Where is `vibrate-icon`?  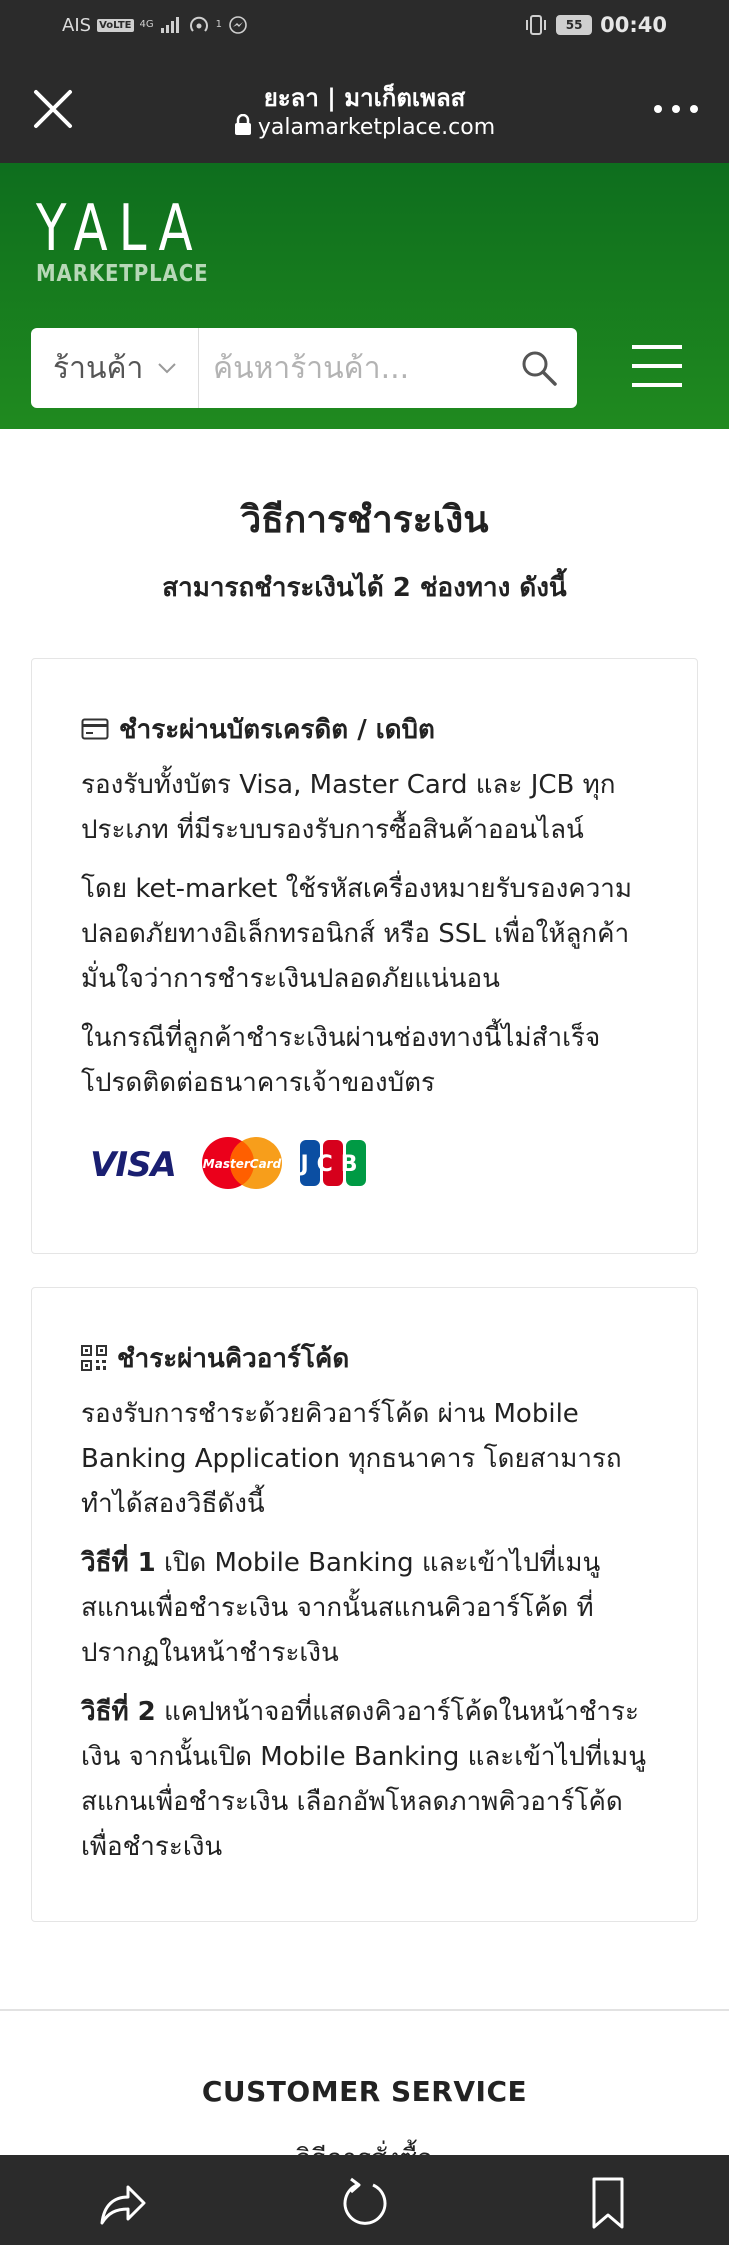
vibrate-icon is located at coordinates (536, 25).